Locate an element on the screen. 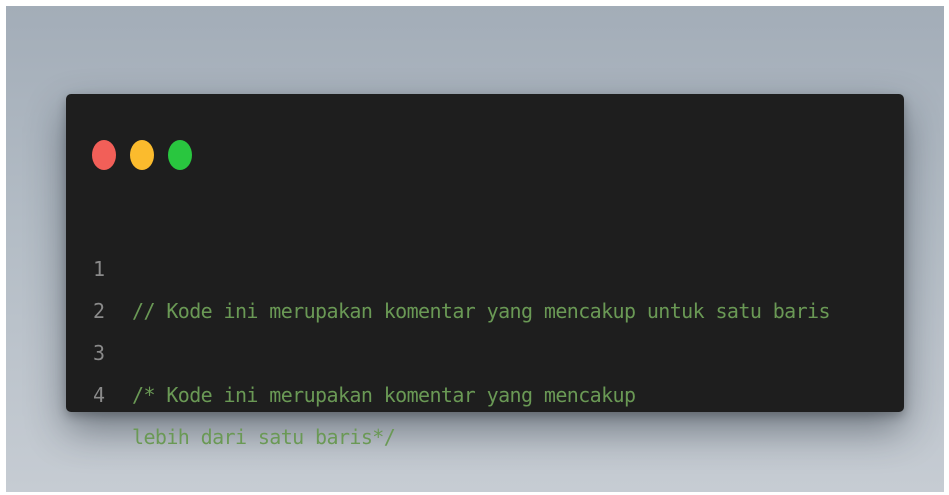 This screenshot has height=495, width=949. window-controls is located at coordinates (142, 155).